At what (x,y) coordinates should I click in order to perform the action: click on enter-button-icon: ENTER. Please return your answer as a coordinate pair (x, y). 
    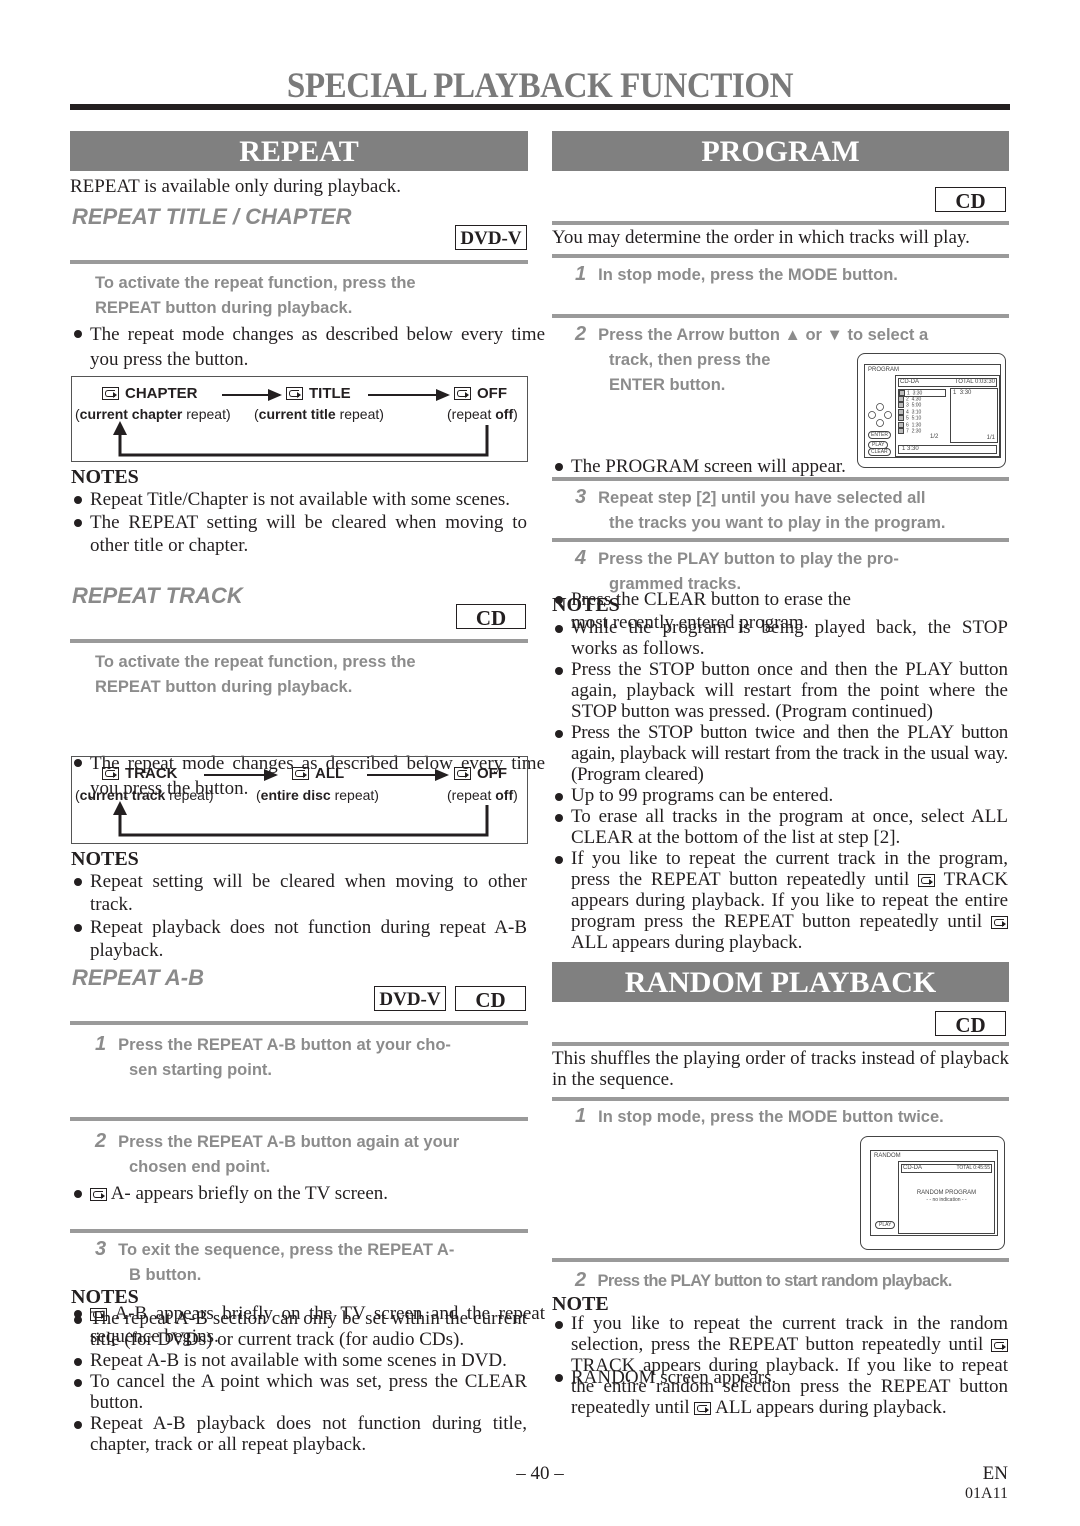
    Looking at the image, I should click on (879, 435).